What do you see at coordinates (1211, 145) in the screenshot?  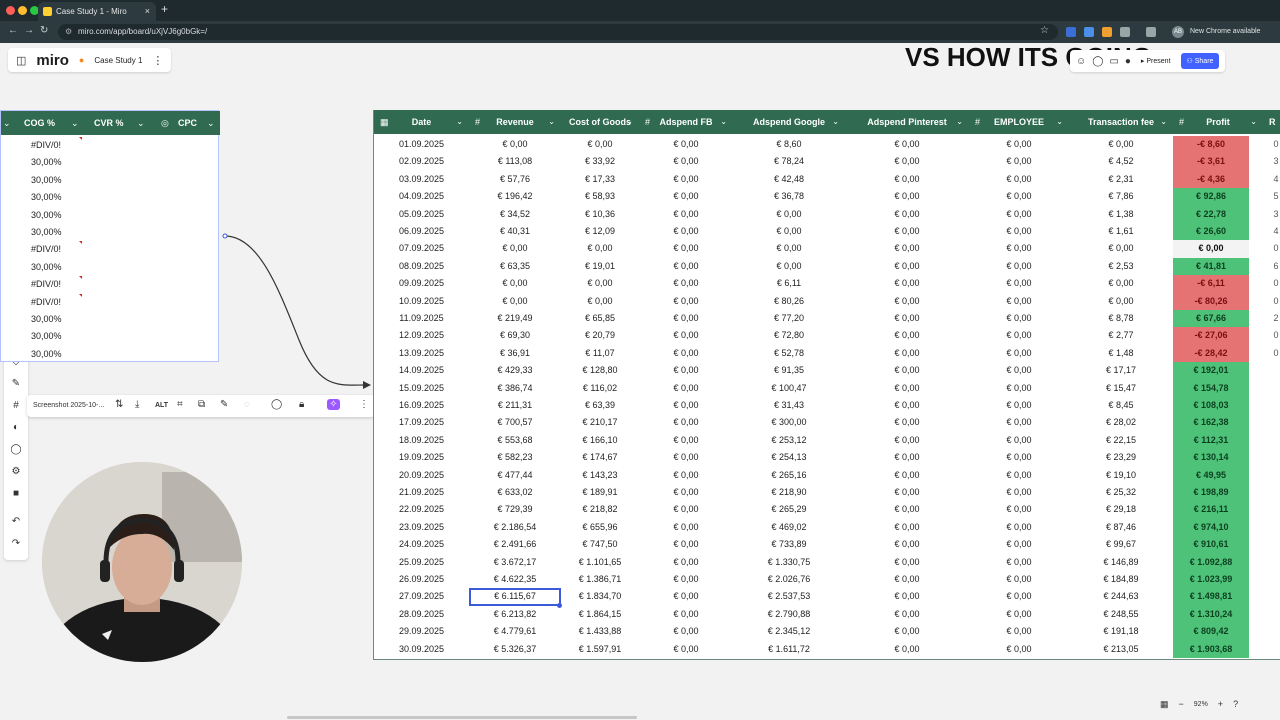 I see `profit-cell: -€ 8,60` at bounding box center [1211, 145].